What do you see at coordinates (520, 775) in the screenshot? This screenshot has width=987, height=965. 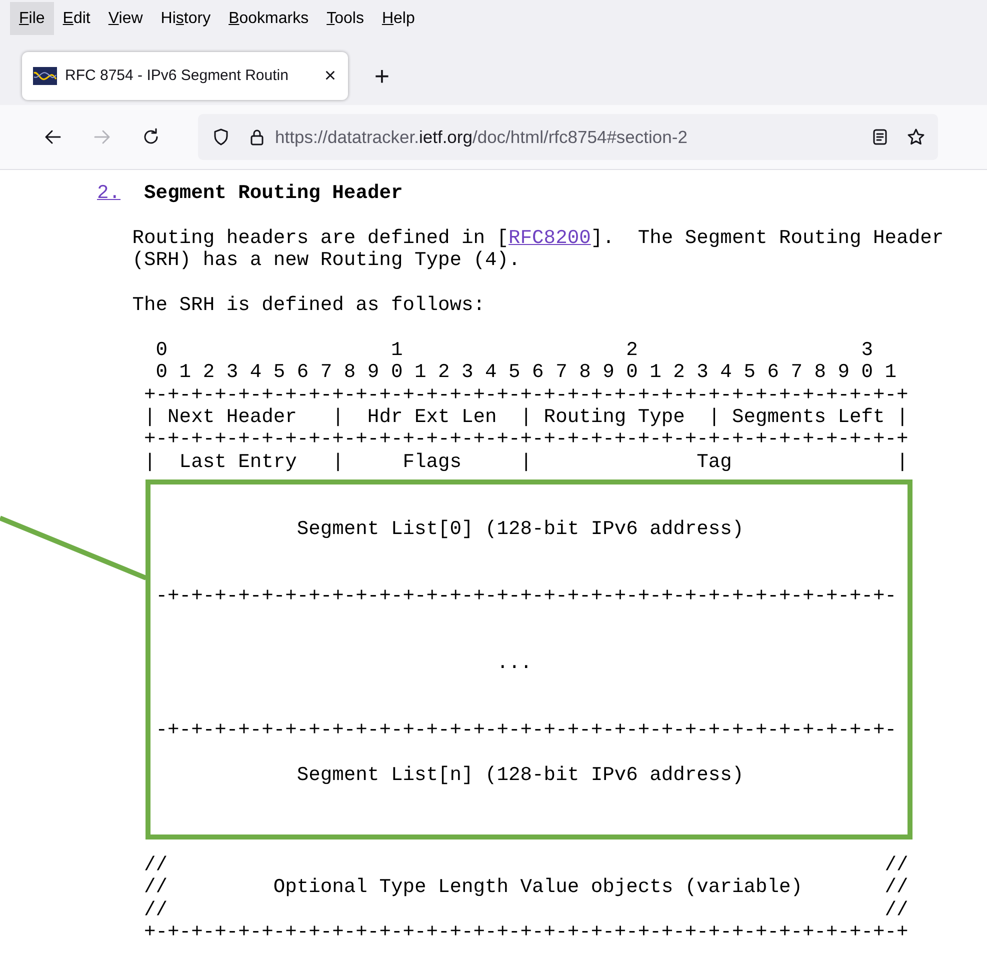 I see `diagram-line: Segment List[n] (128-bit IPv6 address)` at bounding box center [520, 775].